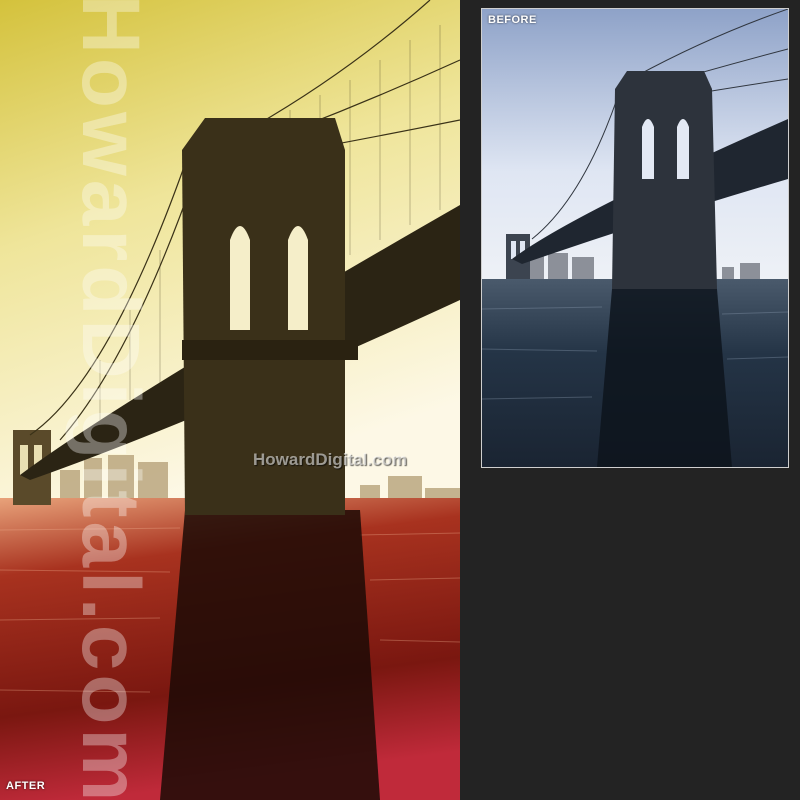  I want to click on after-tower-reflection, so click(270, 655).